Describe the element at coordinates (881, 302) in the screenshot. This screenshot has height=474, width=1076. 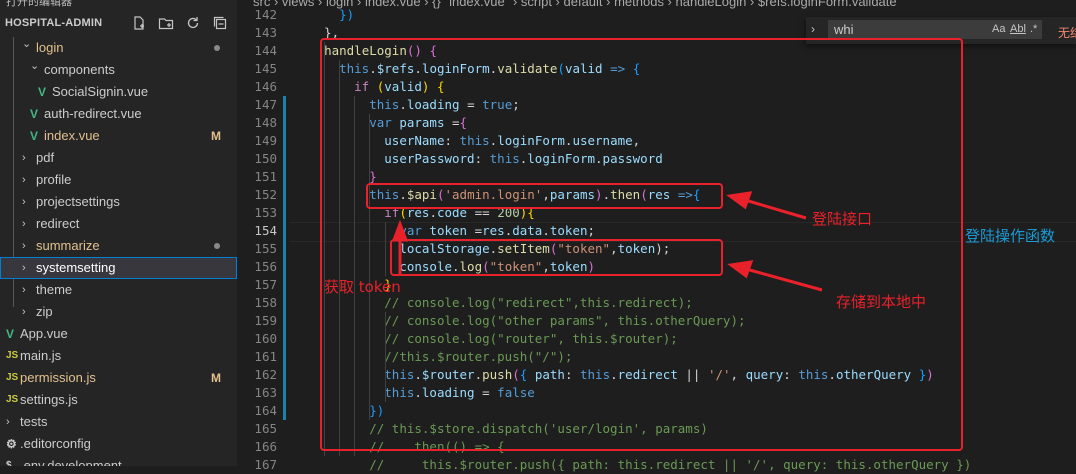
I see `store-local-annotation: 存储到本地中` at that location.